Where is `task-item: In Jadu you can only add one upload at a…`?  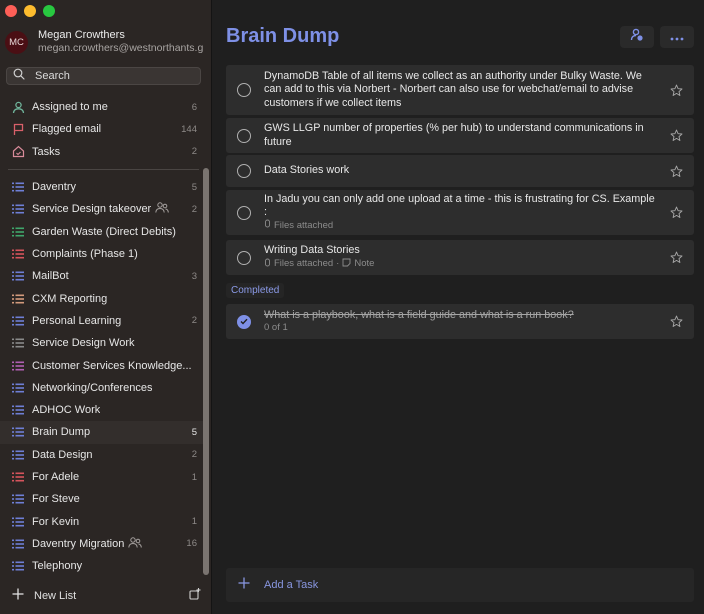 task-item: In Jadu you can only add one upload at a… is located at coordinates (460, 212).